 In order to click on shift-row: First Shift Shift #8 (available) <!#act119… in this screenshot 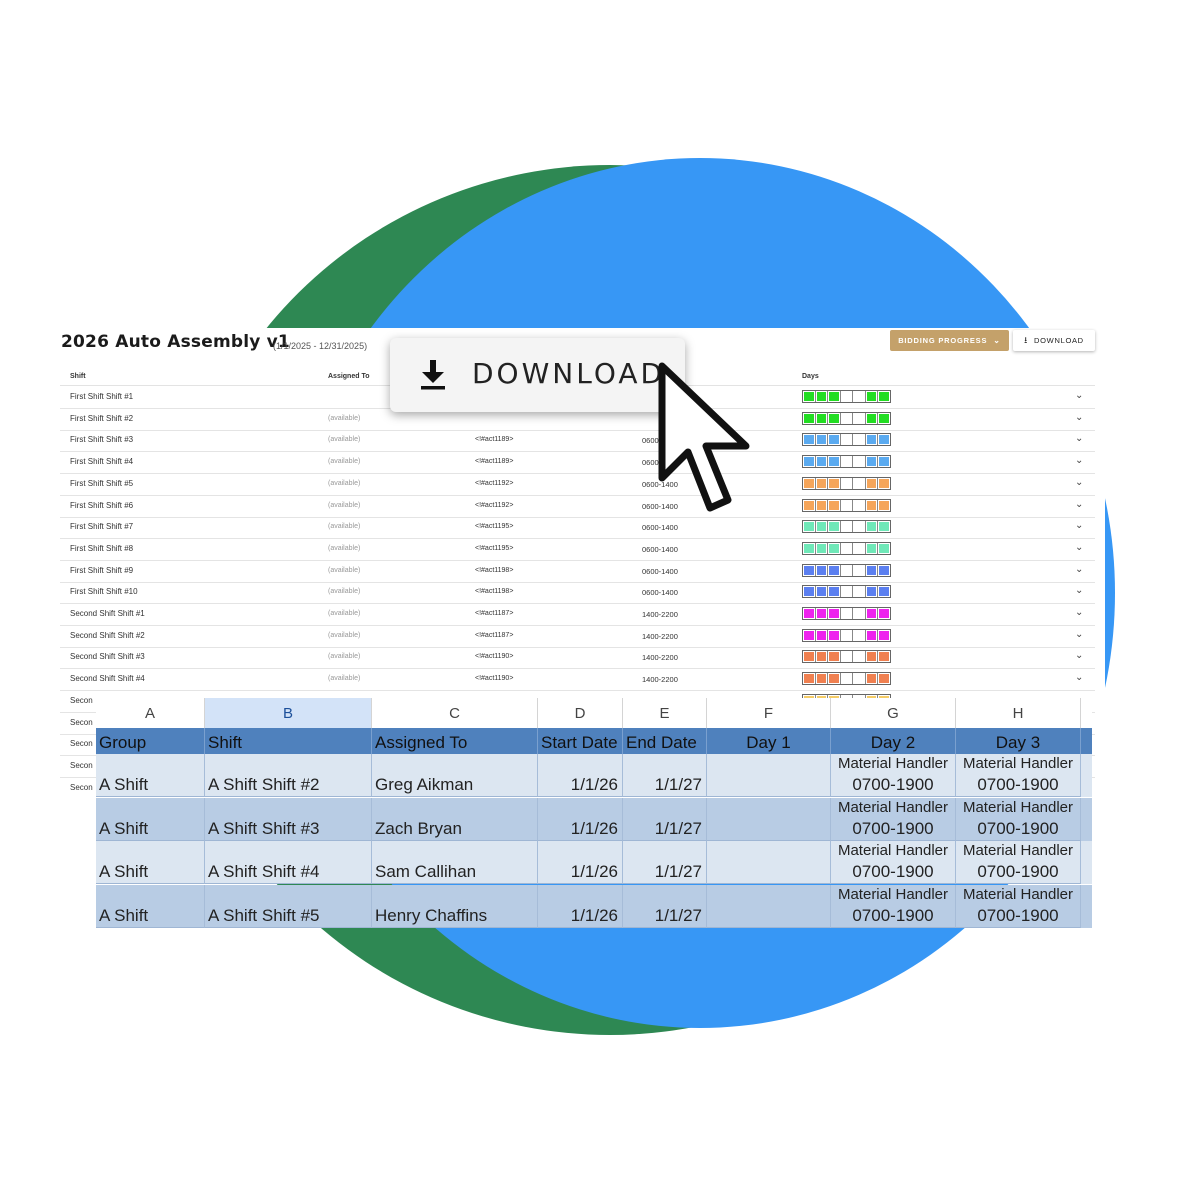, I will do `click(577, 549)`.